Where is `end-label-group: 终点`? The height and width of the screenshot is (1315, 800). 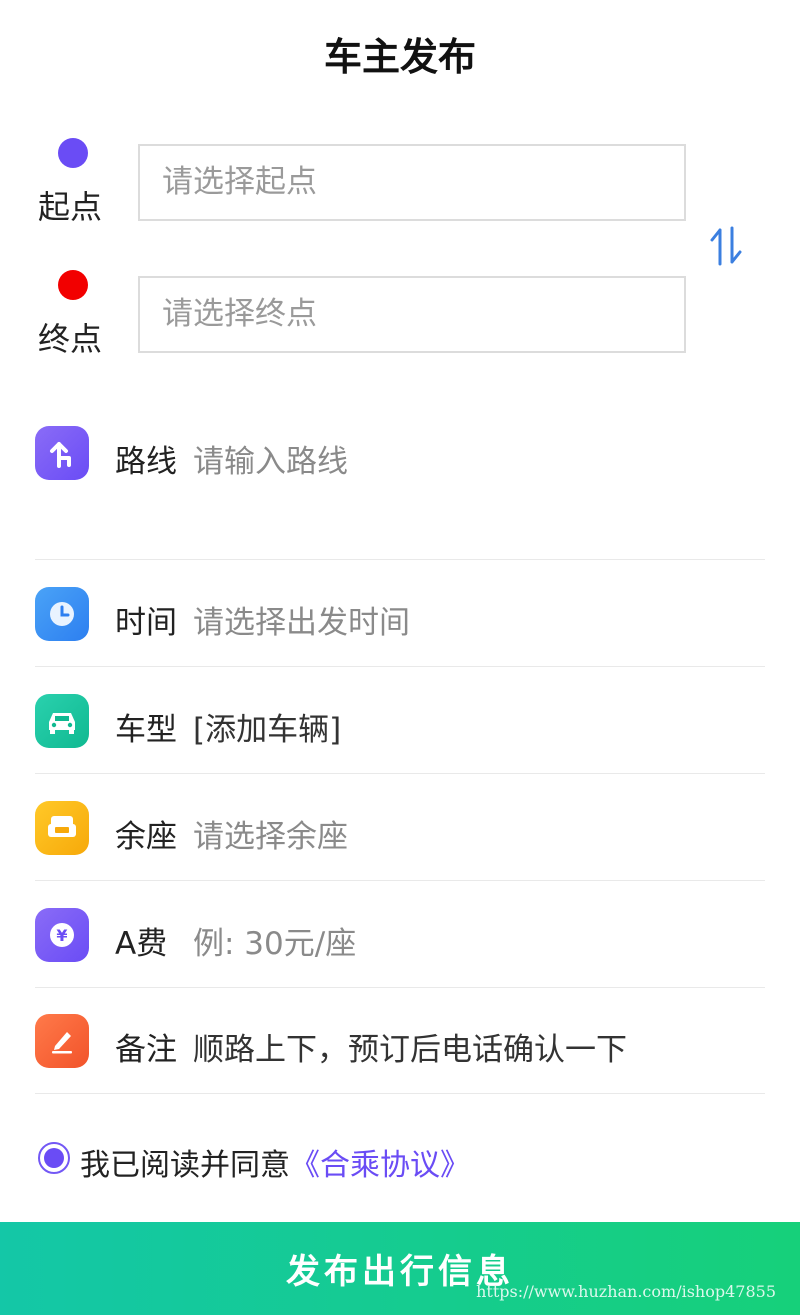 end-label-group: 终点 is located at coordinates (73, 314).